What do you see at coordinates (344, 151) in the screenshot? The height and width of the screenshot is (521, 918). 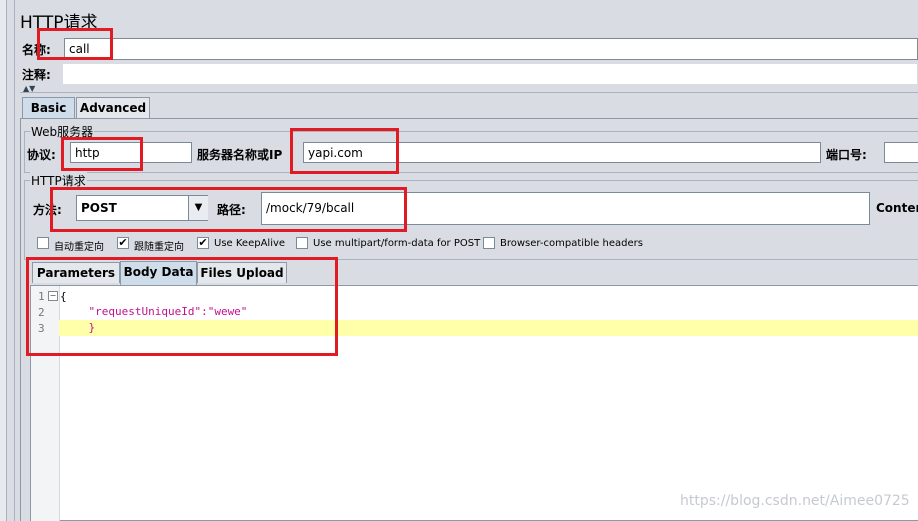 I see `annotation-box-server` at bounding box center [344, 151].